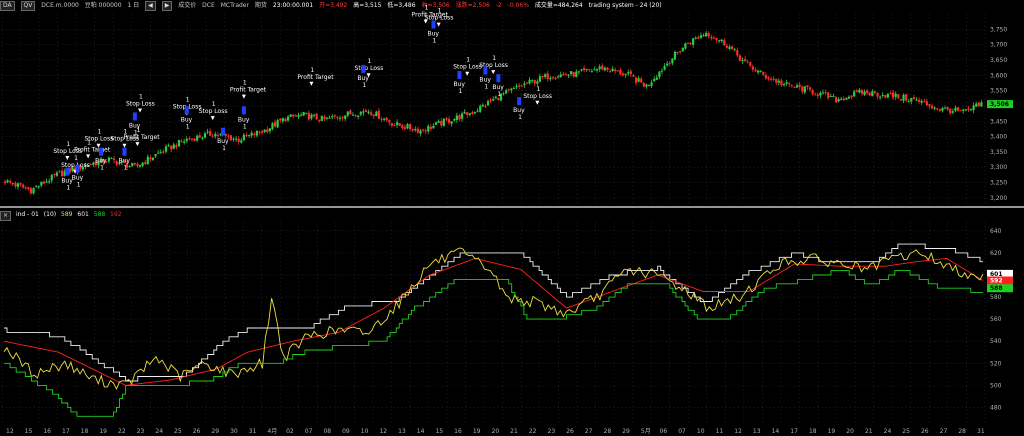 The image size is (1024, 436). I want to click on date-axis-tick: 10, so click(365, 431).